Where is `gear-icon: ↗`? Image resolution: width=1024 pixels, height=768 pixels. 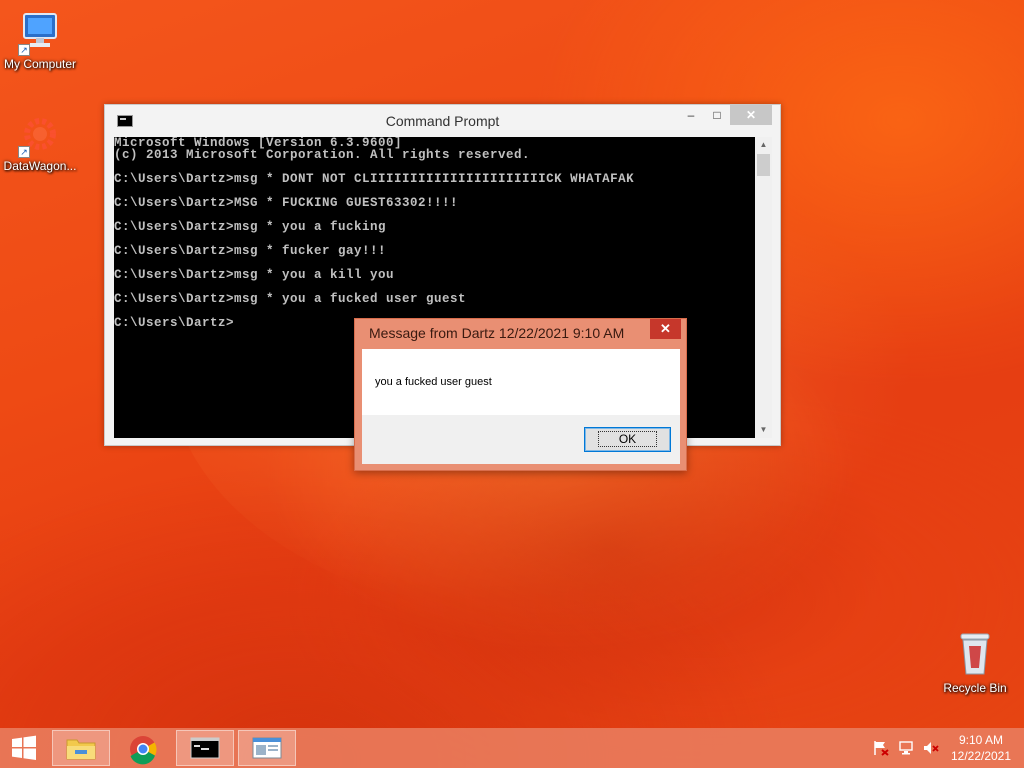
gear-icon: ↗ is located at coordinates (40, 135).